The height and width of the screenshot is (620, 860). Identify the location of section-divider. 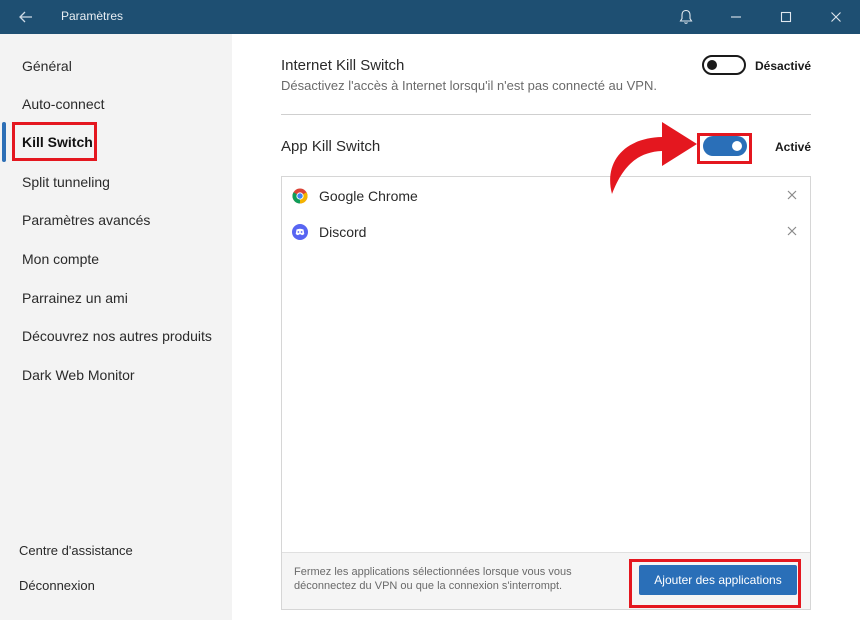
(546, 114).